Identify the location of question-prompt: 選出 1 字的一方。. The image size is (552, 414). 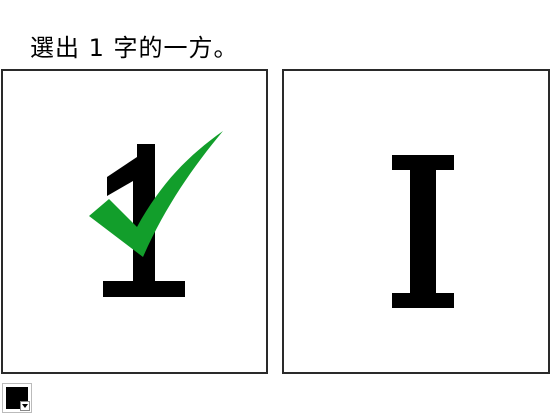
(134, 48).